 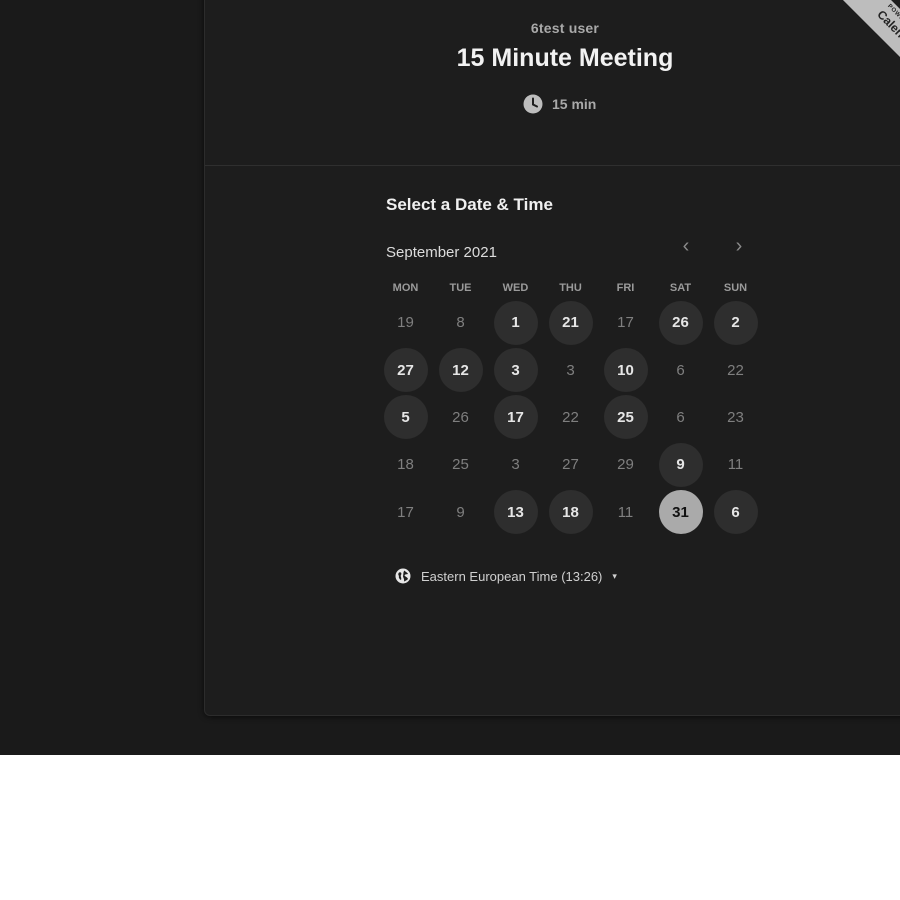 I want to click on available-day-button: 17, so click(x=515, y=417).